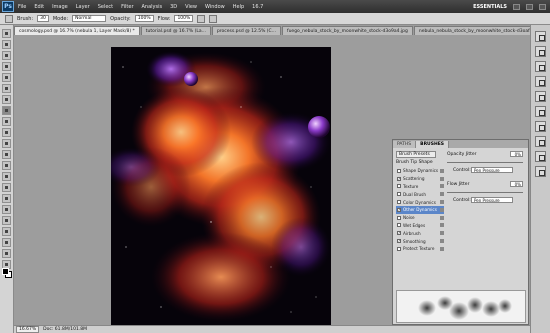 The width and height of the screenshot is (550, 333). What do you see at coordinates (540, 81) in the screenshot?
I see `adjustments-panel-icon` at bounding box center [540, 81].